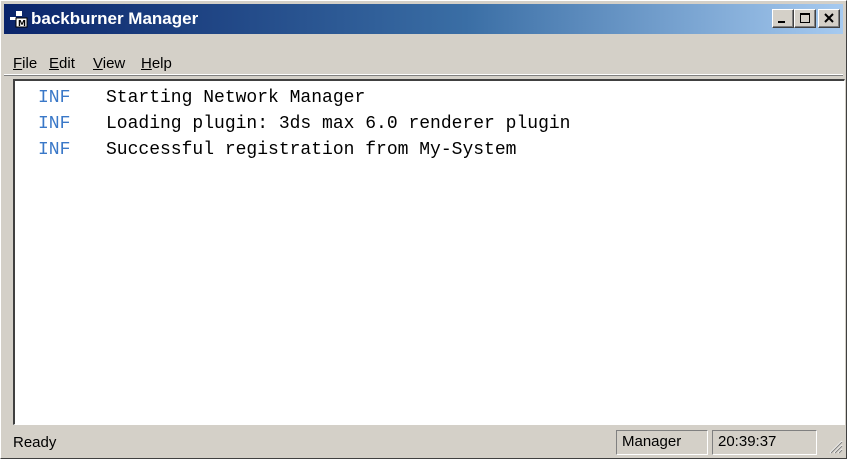  Describe the element at coordinates (429, 98) in the screenshot. I see `log-entry: INF Starting Network Manager` at that location.